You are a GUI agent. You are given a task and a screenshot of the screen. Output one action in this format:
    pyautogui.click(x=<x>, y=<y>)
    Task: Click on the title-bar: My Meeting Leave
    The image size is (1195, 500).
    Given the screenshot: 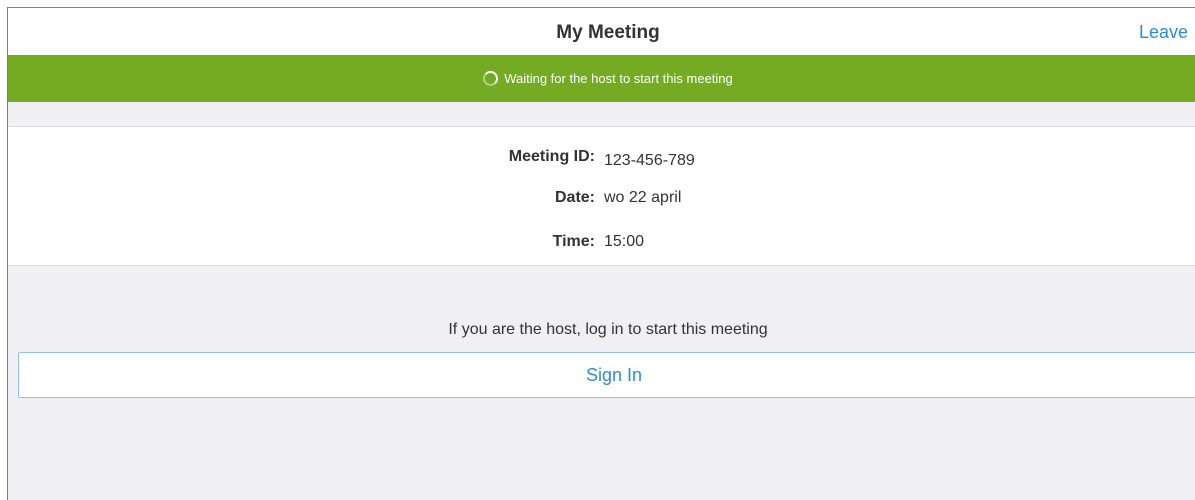 What is the action you would take?
    pyautogui.click(x=601, y=31)
    